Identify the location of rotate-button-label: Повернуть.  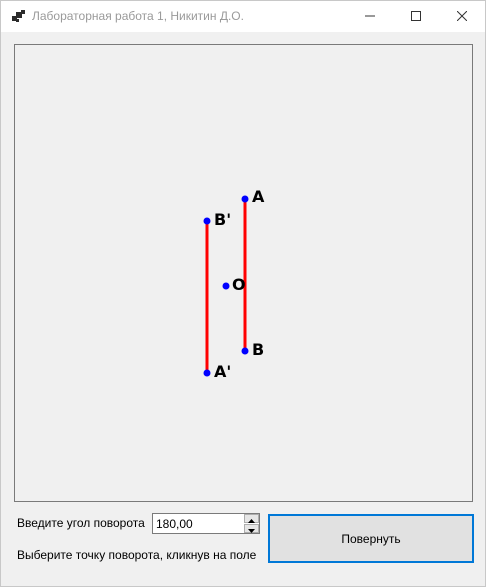
(371, 538).